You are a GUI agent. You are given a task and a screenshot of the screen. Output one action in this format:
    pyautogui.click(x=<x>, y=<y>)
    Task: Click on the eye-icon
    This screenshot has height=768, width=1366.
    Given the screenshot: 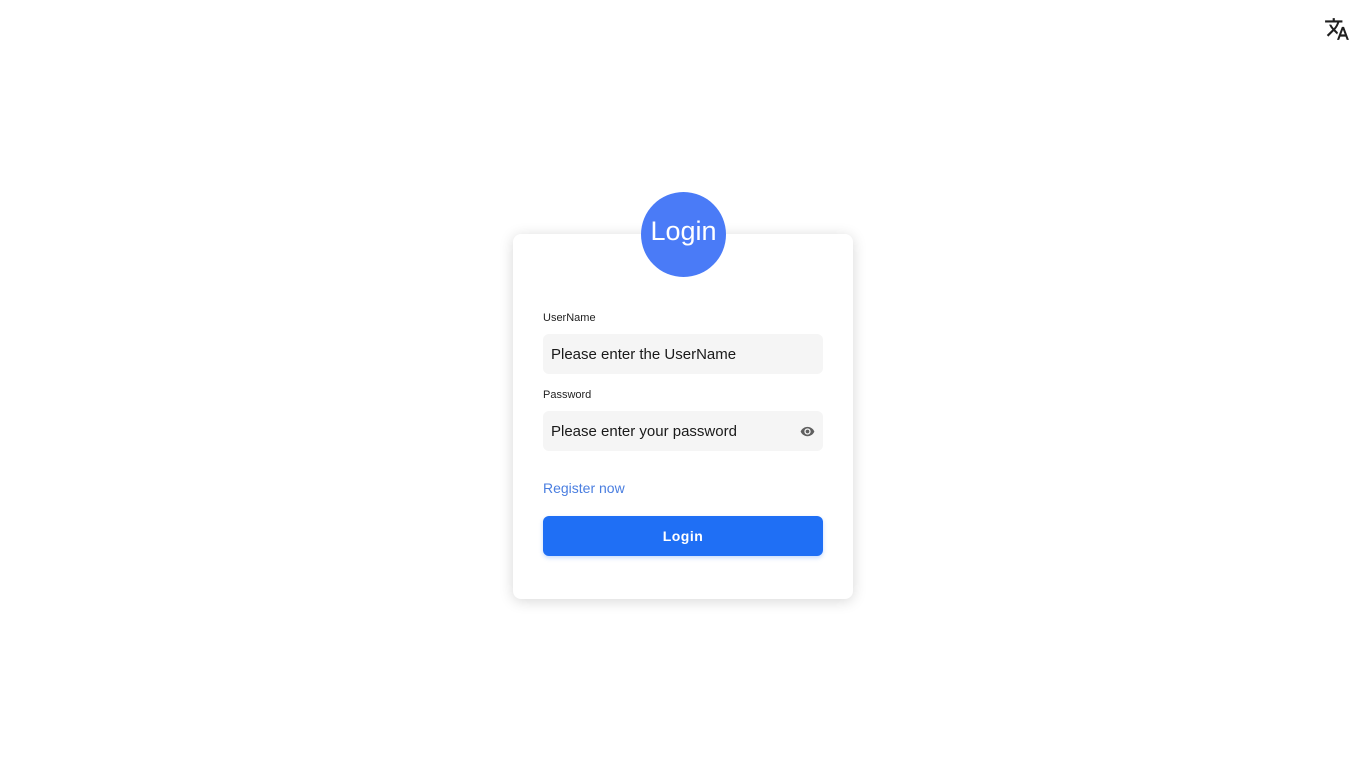 What is the action you would take?
    pyautogui.click(x=807, y=431)
    